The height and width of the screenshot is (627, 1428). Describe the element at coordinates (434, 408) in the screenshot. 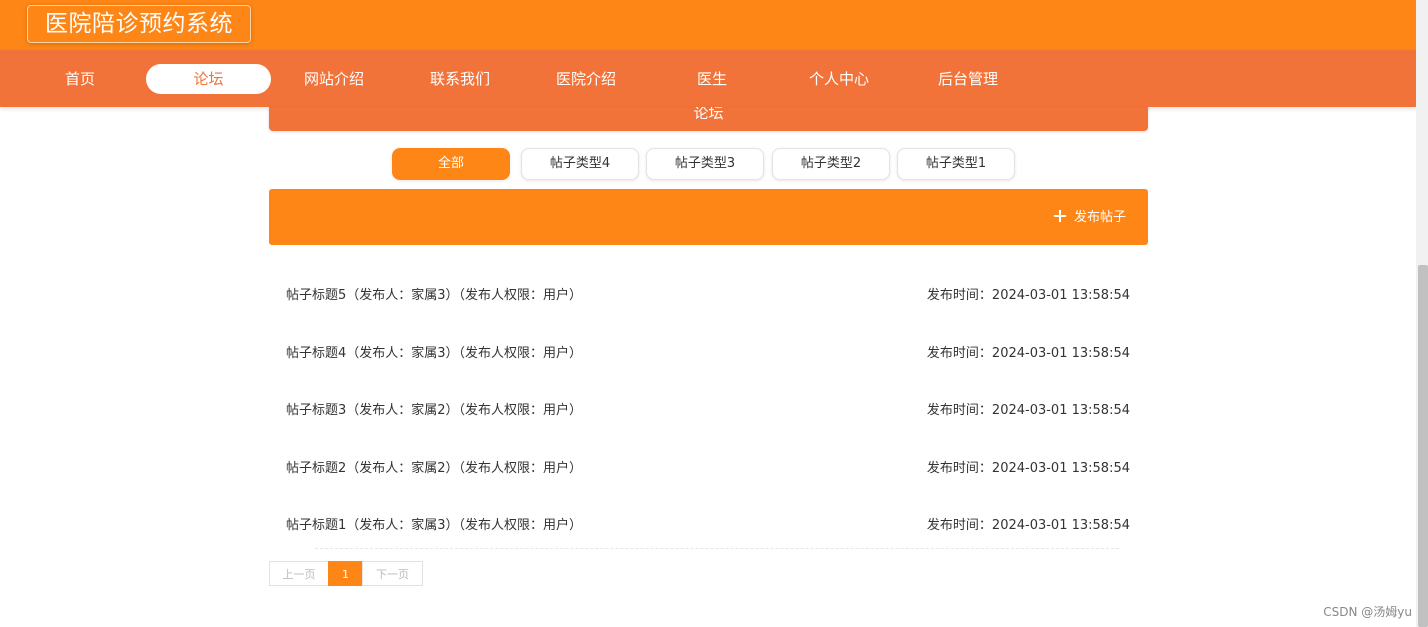

I see `post-title: 帖子标题3（发布人：家属2）（发布人权限：用户）` at that location.